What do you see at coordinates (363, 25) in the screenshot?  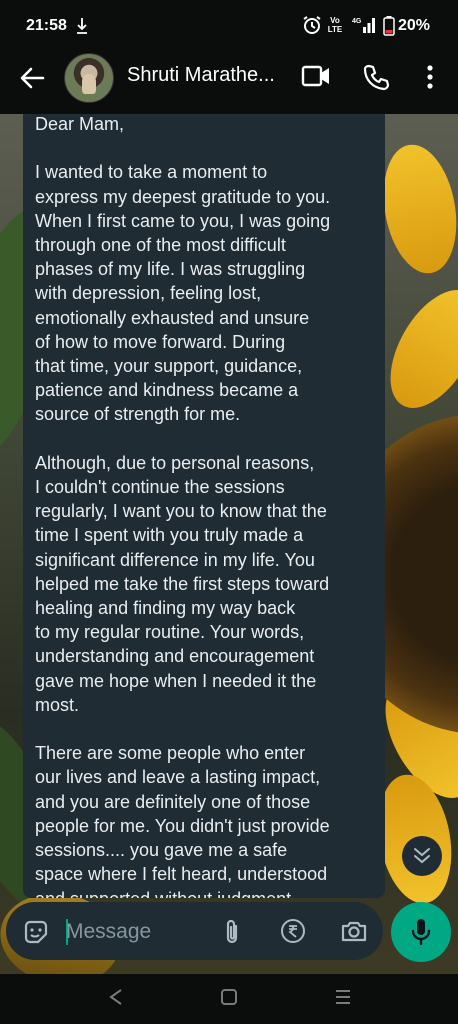 I see `signal-icon: 4G` at bounding box center [363, 25].